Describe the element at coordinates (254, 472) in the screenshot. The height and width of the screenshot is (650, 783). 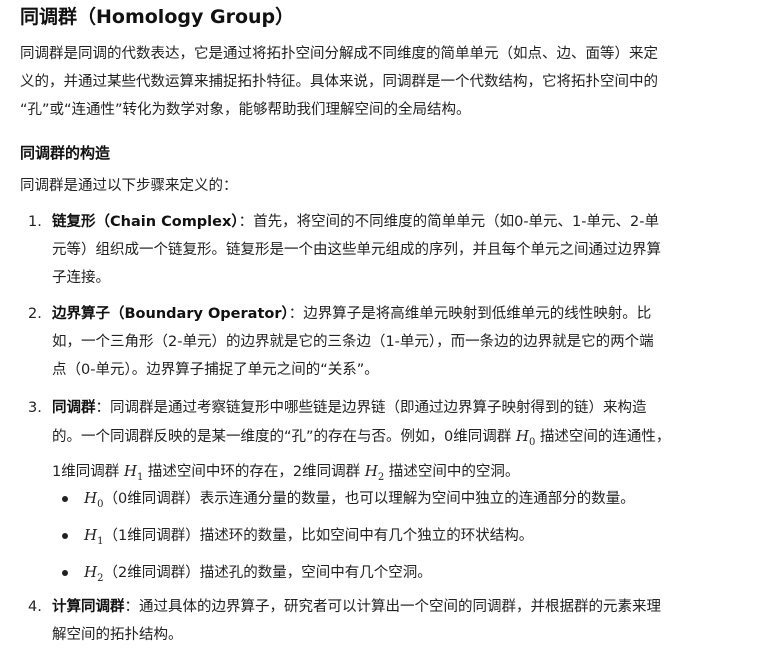
I see `list-text: 描述空间中环的存在，2维同调群` at that location.